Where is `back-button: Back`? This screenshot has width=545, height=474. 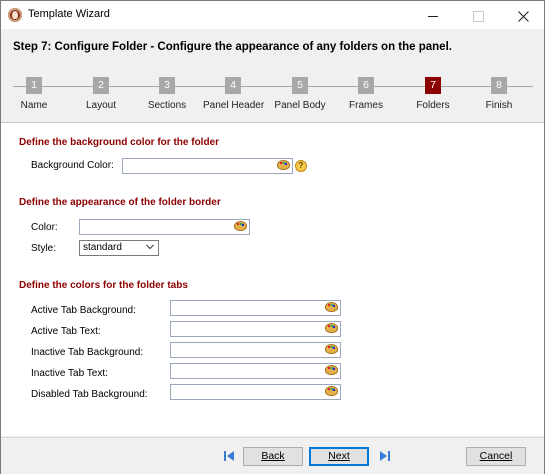
back-button: Back is located at coordinates (273, 456).